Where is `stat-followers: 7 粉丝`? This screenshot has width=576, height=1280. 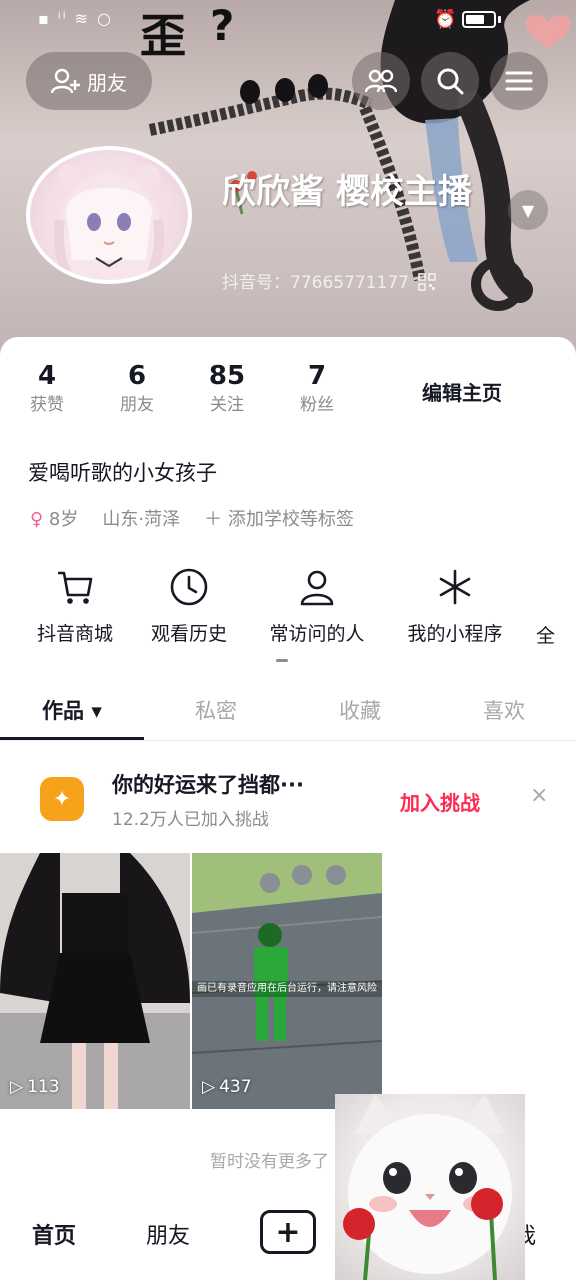 stat-followers: 7 粉丝 is located at coordinates (317, 388).